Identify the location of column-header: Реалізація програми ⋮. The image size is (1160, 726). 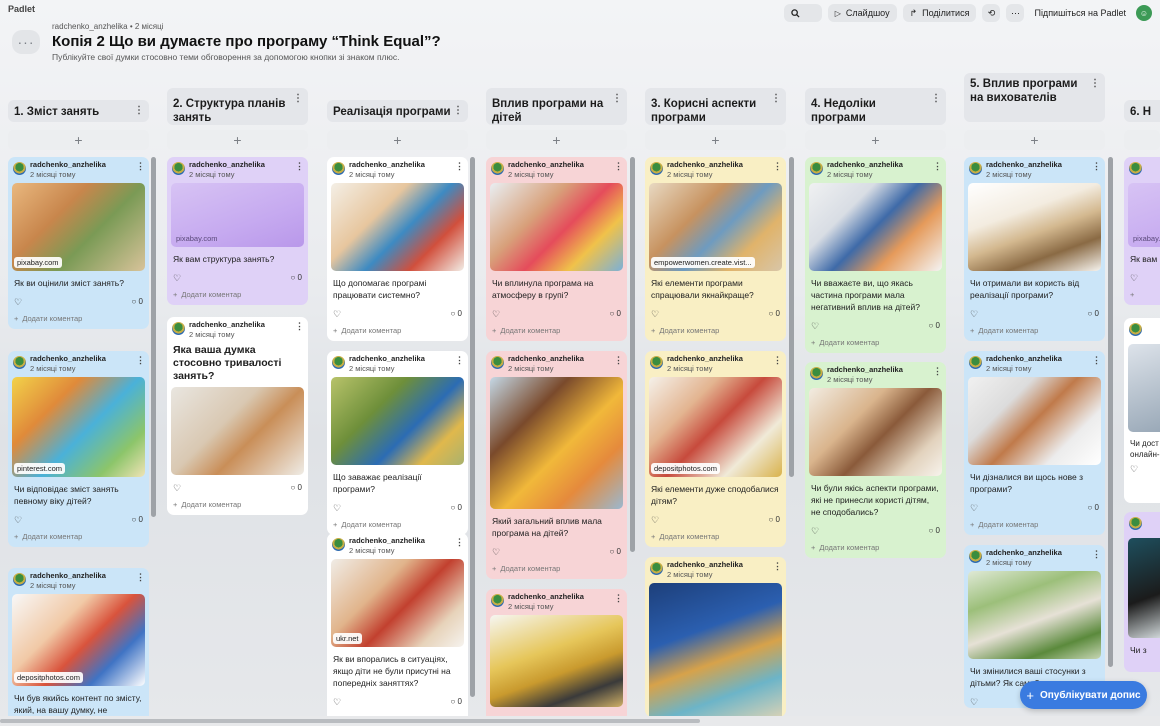
(397, 111).